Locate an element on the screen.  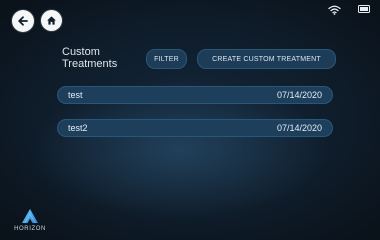
home-button is located at coordinates (51, 20).